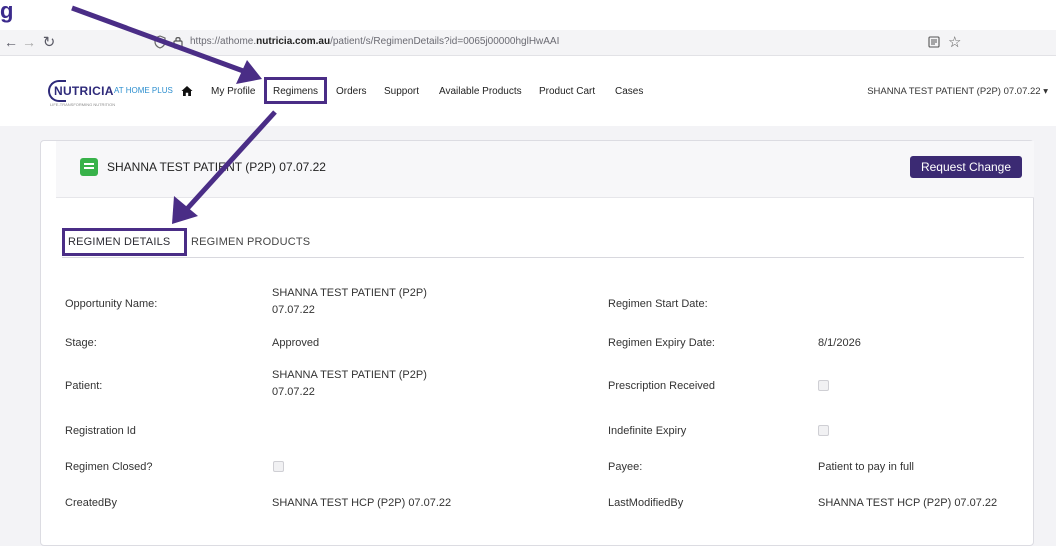  Describe the element at coordinates (908, 503) in the screenshot. I see `field-value-last-modified-by: SHANNA TEST HCP (P2P) 07.07.22` at that location.